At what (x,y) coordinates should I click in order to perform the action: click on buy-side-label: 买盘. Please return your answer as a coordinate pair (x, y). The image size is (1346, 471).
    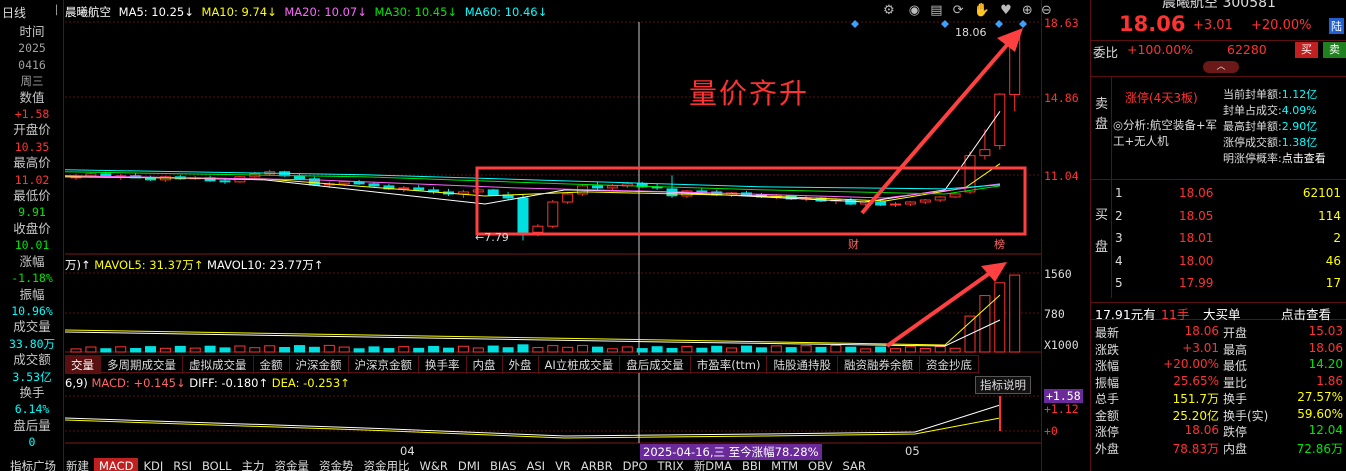
    Looking at the image, I should click on (1102, 231).